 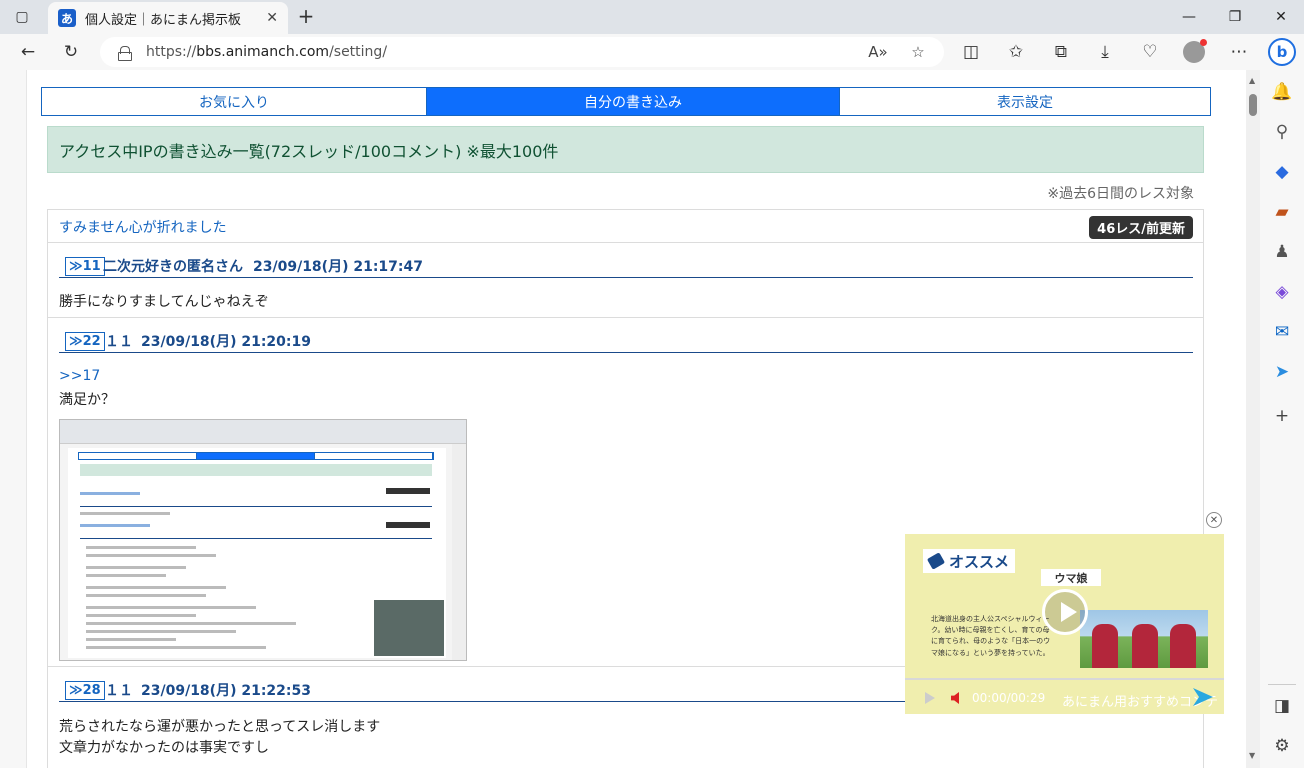 I want to click on thread-header: すみません心が折れました 46レス/前更新, so click(x=625, y=226).